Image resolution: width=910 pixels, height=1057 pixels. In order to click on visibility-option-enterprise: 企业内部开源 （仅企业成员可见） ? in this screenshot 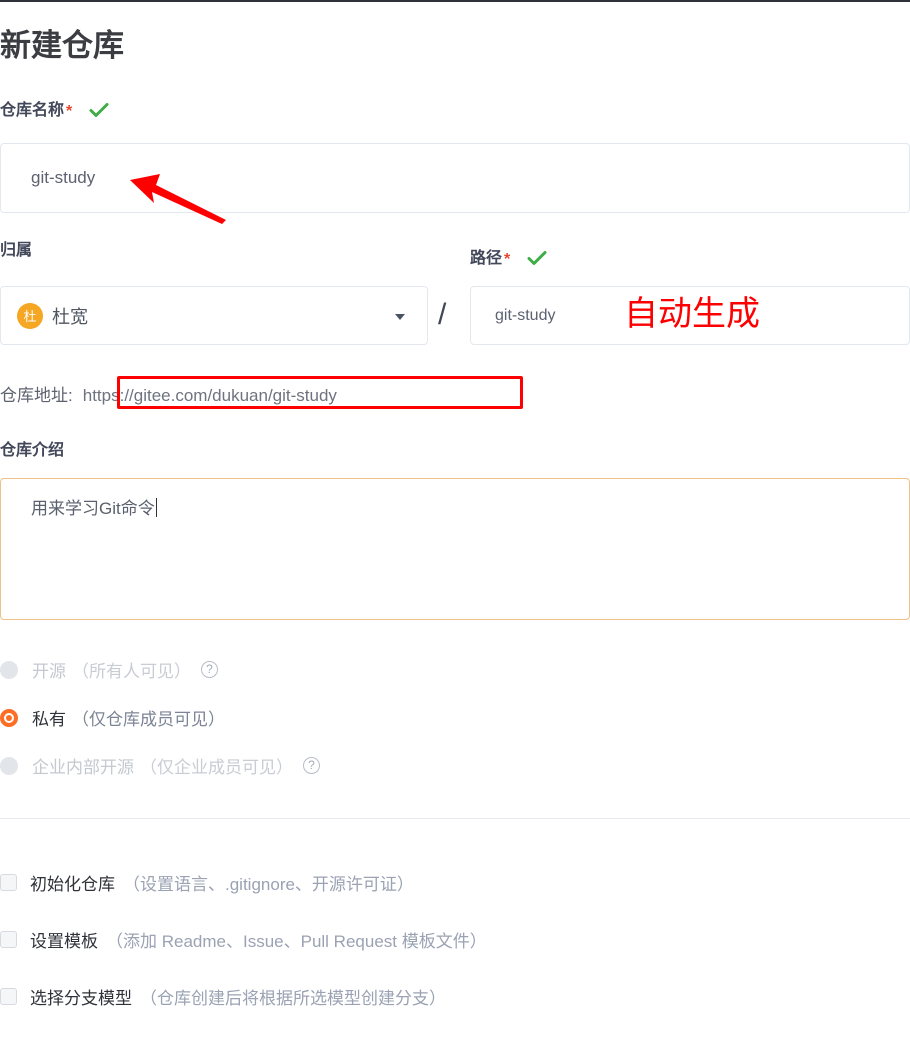, I will do `click(160, 765)`.